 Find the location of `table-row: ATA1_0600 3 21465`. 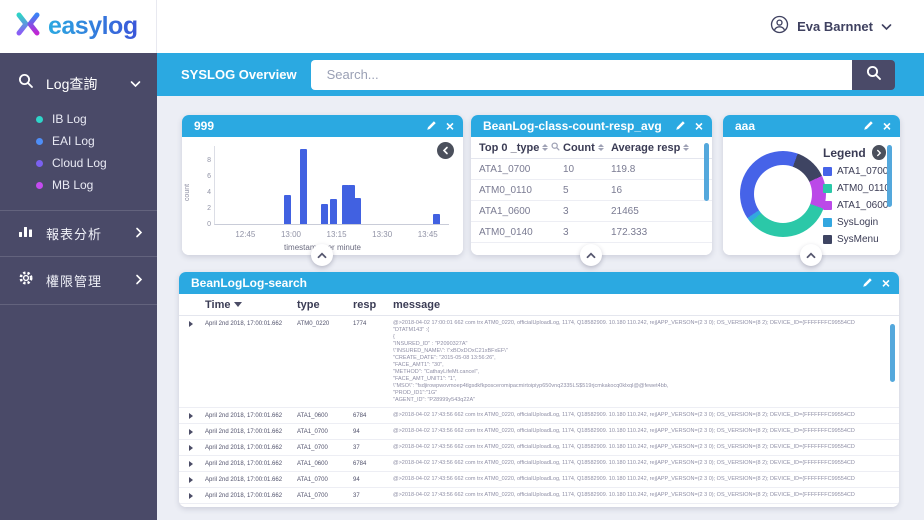

table-row: ATA1_0600 3 21465 is located at coordinates (591, 211).